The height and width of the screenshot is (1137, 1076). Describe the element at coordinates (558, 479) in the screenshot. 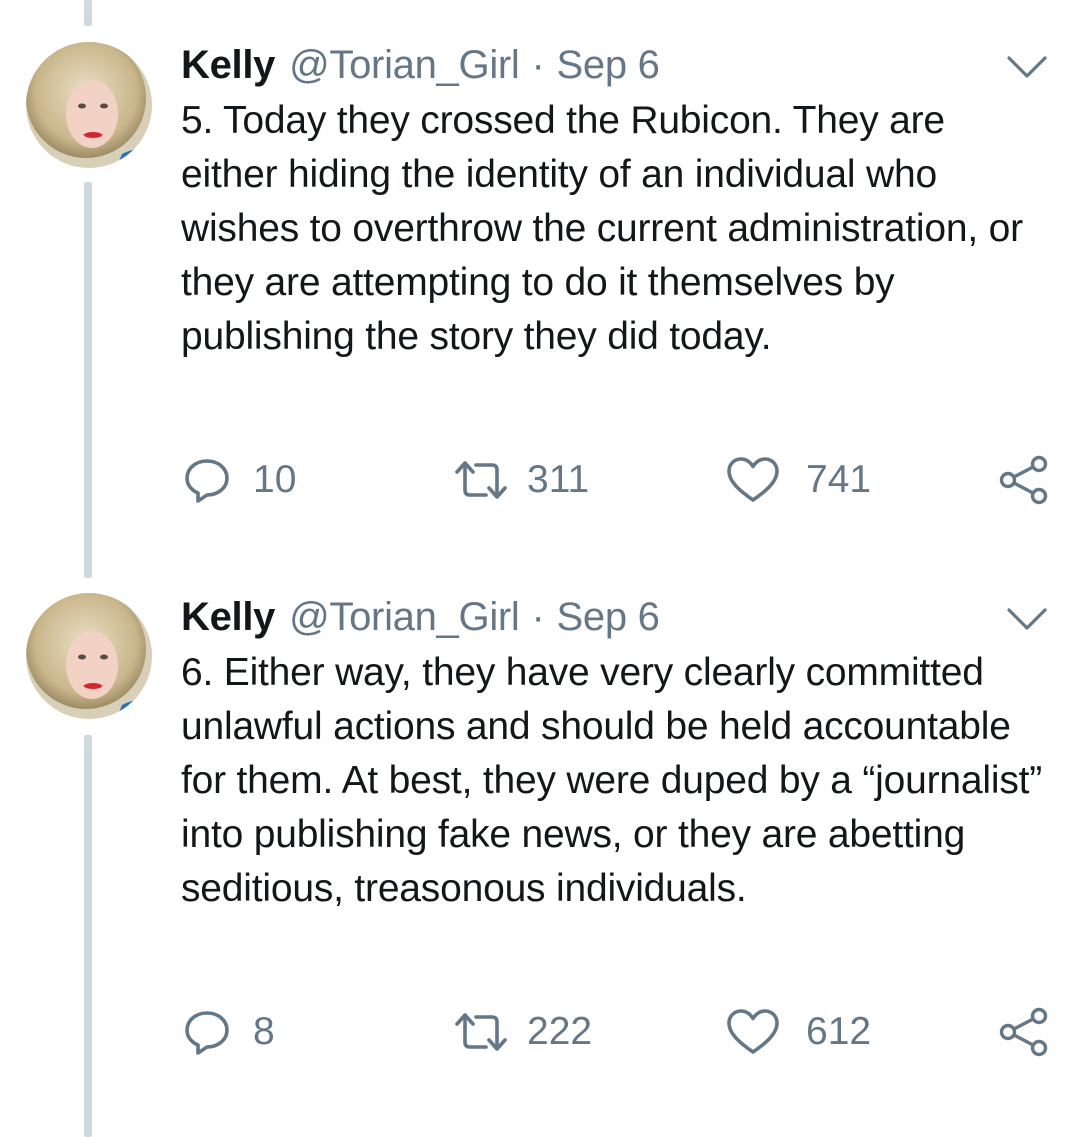

I see `retweet-count: 311` at that location.